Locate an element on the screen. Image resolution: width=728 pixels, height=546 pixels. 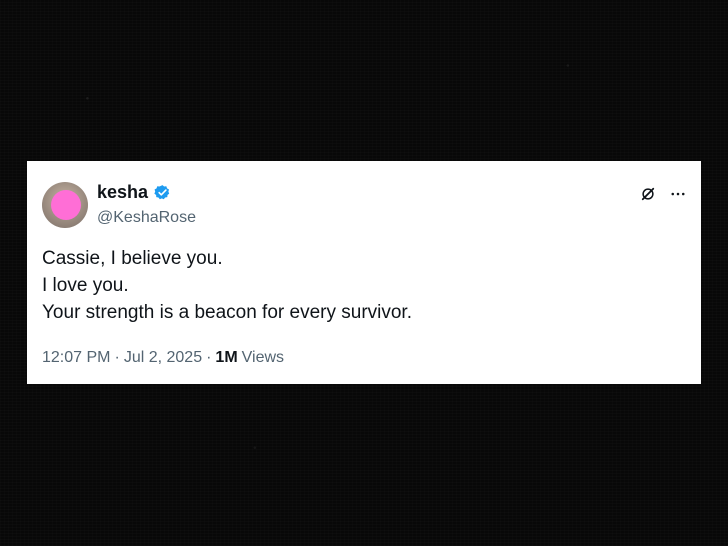
tweet-line: Cassie, I believe you. is located at coordinates (132, 258).